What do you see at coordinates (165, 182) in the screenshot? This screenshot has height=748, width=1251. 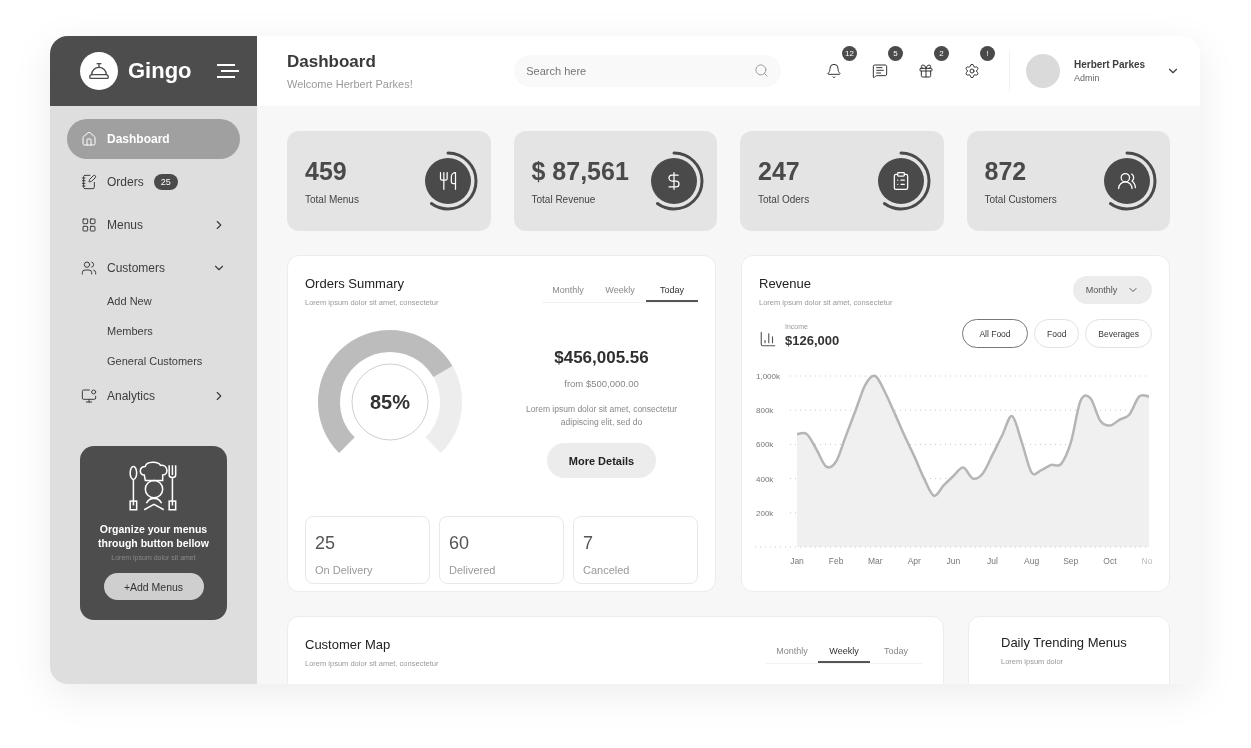 I see `count-badge: 25` at bounding box center [165, 182].